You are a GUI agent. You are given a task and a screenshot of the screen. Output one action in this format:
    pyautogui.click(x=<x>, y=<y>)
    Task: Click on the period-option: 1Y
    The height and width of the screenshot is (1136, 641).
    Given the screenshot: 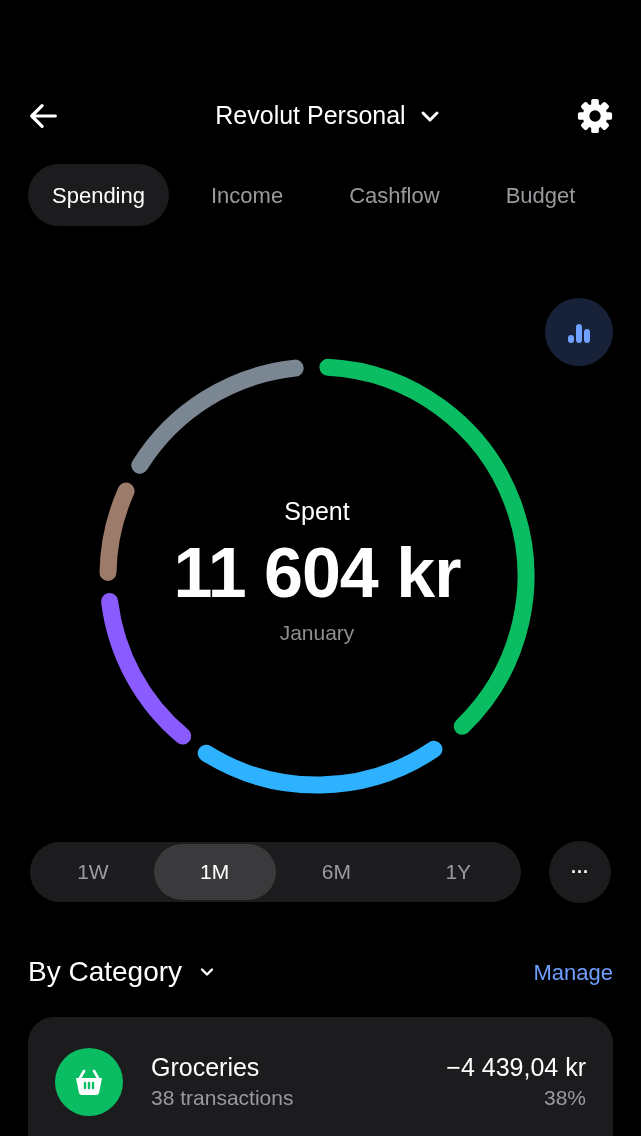 What is the action you would take?
    pyautogui.click(x=458, y=872)
    